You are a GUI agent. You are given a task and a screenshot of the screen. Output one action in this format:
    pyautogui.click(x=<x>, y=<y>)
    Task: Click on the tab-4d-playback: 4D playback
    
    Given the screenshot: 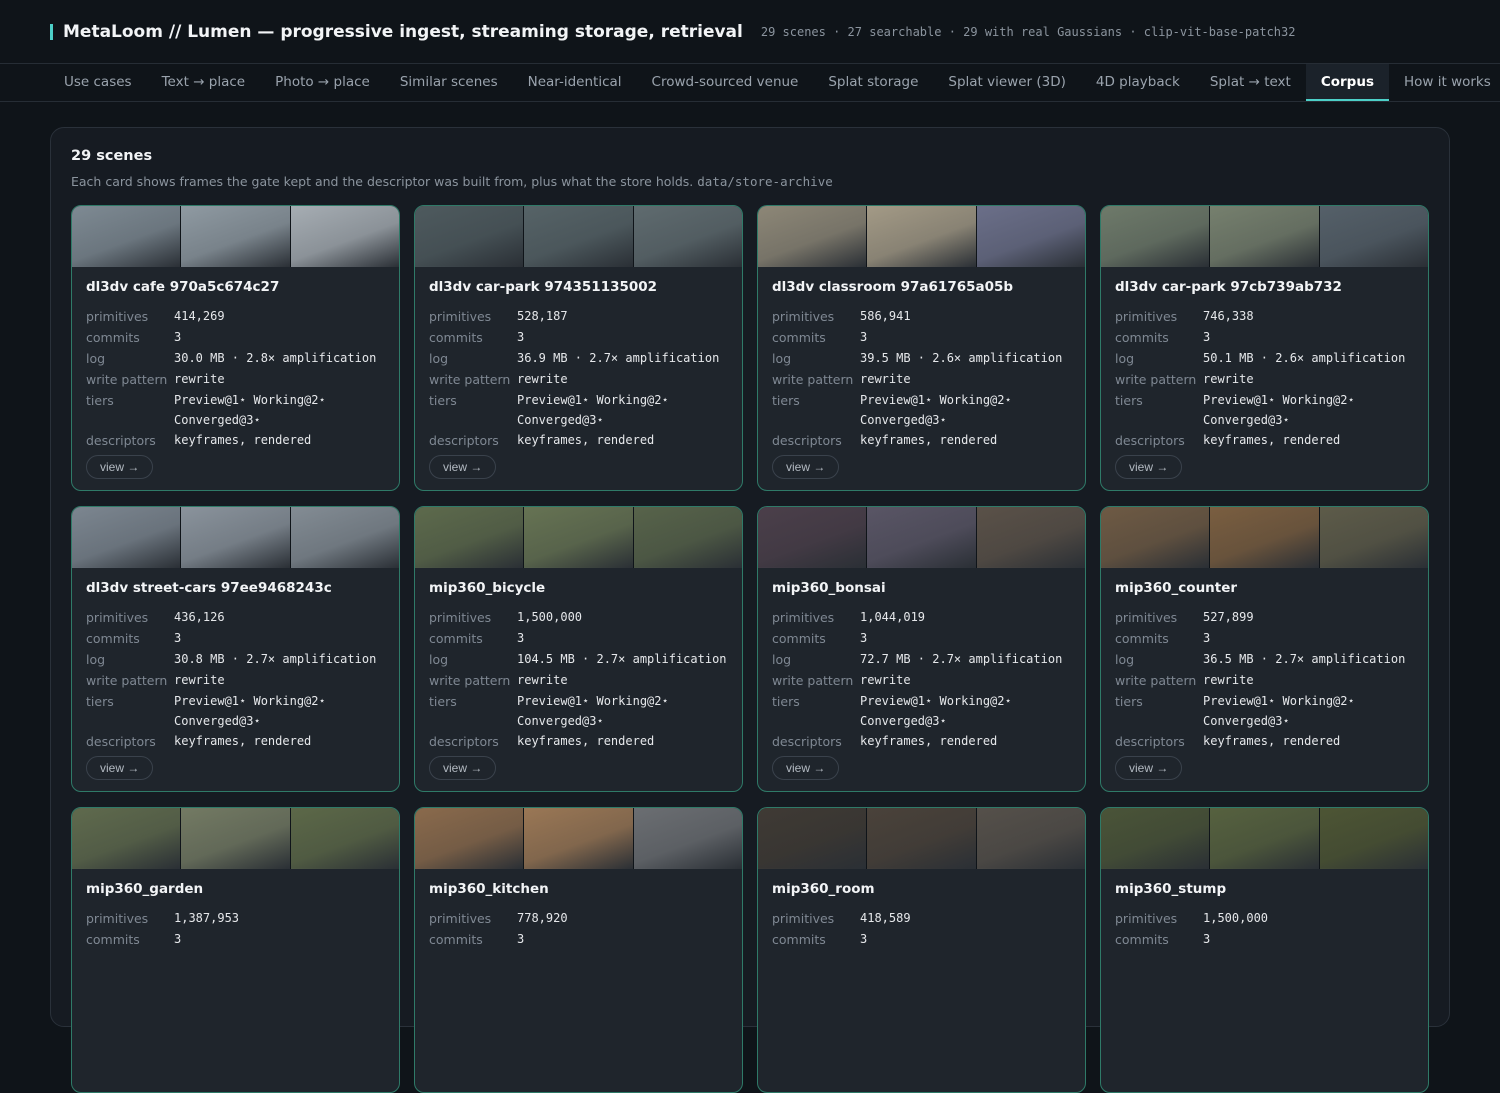 What is the action you would take?
    pyautogui.click(x=1138, y=82)
    